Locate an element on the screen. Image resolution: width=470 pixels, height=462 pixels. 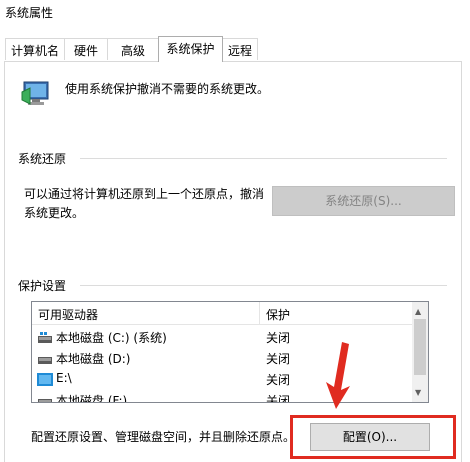
drive-name: 本地磁盘 (C:) (系统) is located at coordinates (111, 338).